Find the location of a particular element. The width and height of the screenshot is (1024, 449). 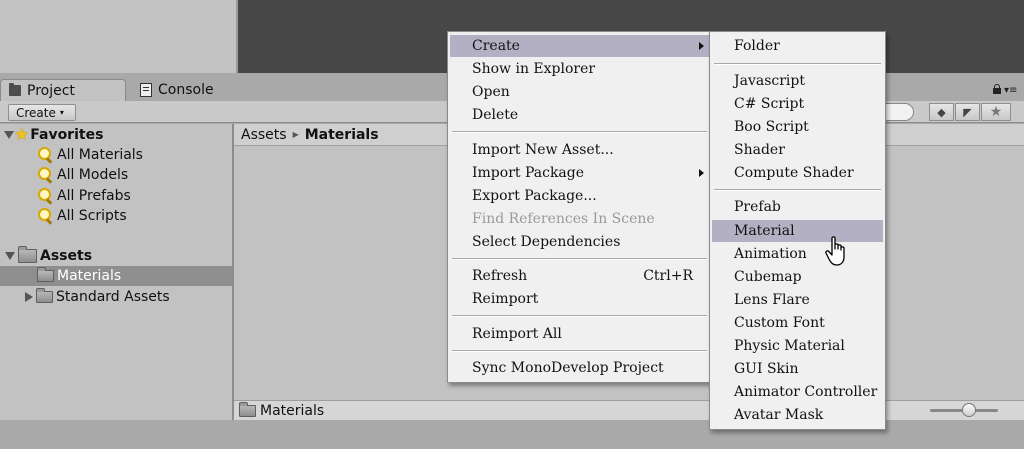

submenu-item-csharp-script: C# Script is located at coordinates (797, 104).